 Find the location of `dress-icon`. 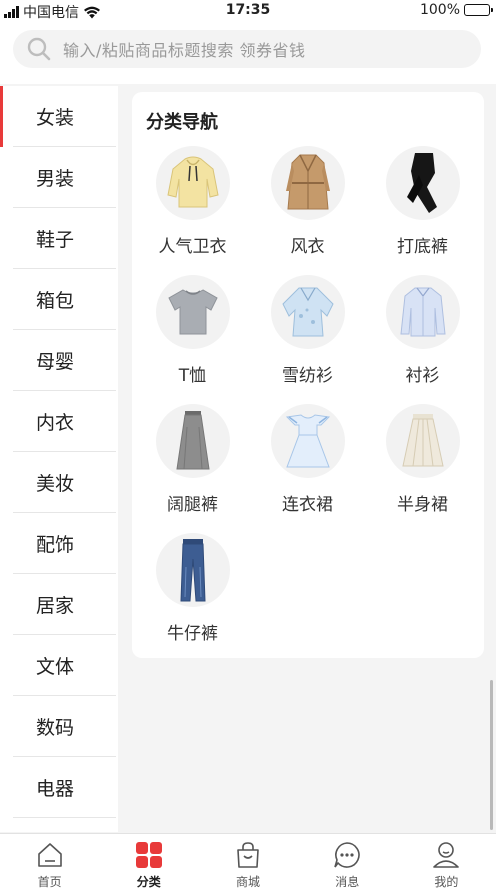

dress-icon is located at coordinates (307, 441).